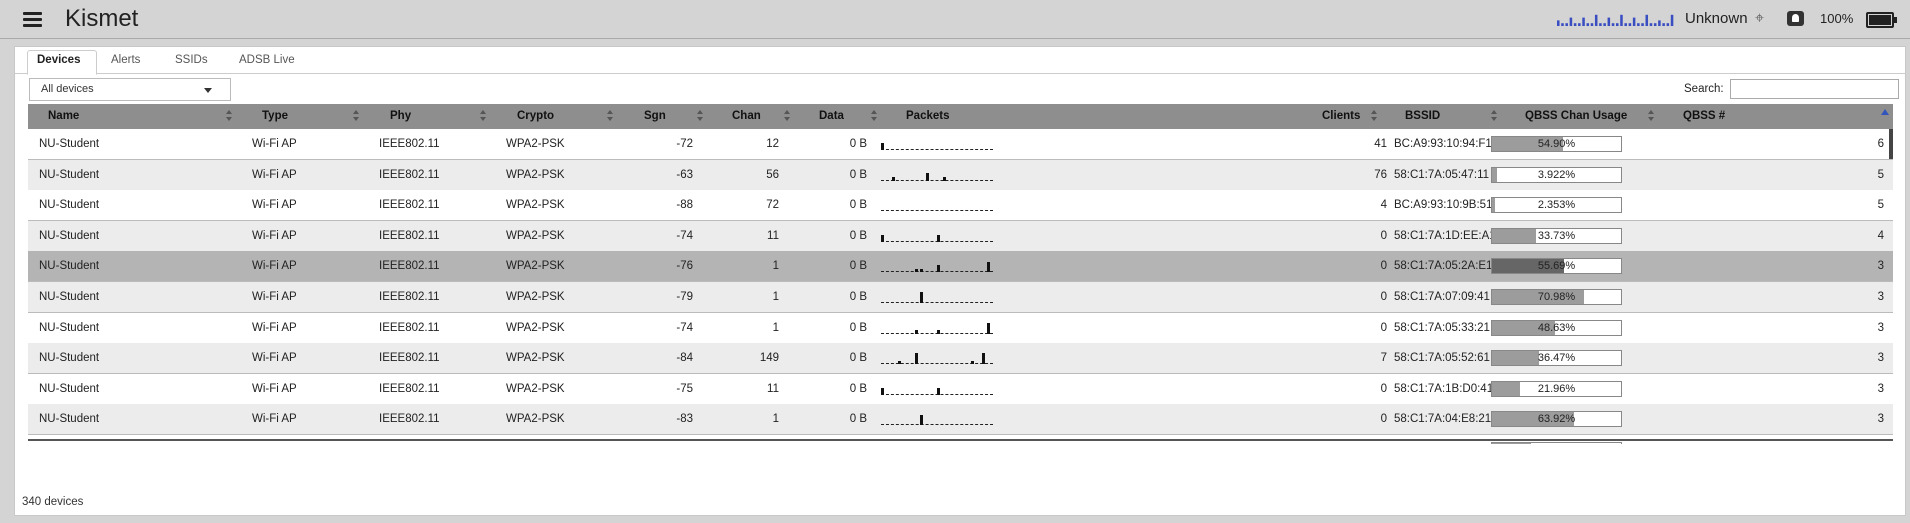  What do you see at coordinates (1422, 116) in the screenshot?
I see `col-bssid: BSSID` at bounding box center [1422, 116].